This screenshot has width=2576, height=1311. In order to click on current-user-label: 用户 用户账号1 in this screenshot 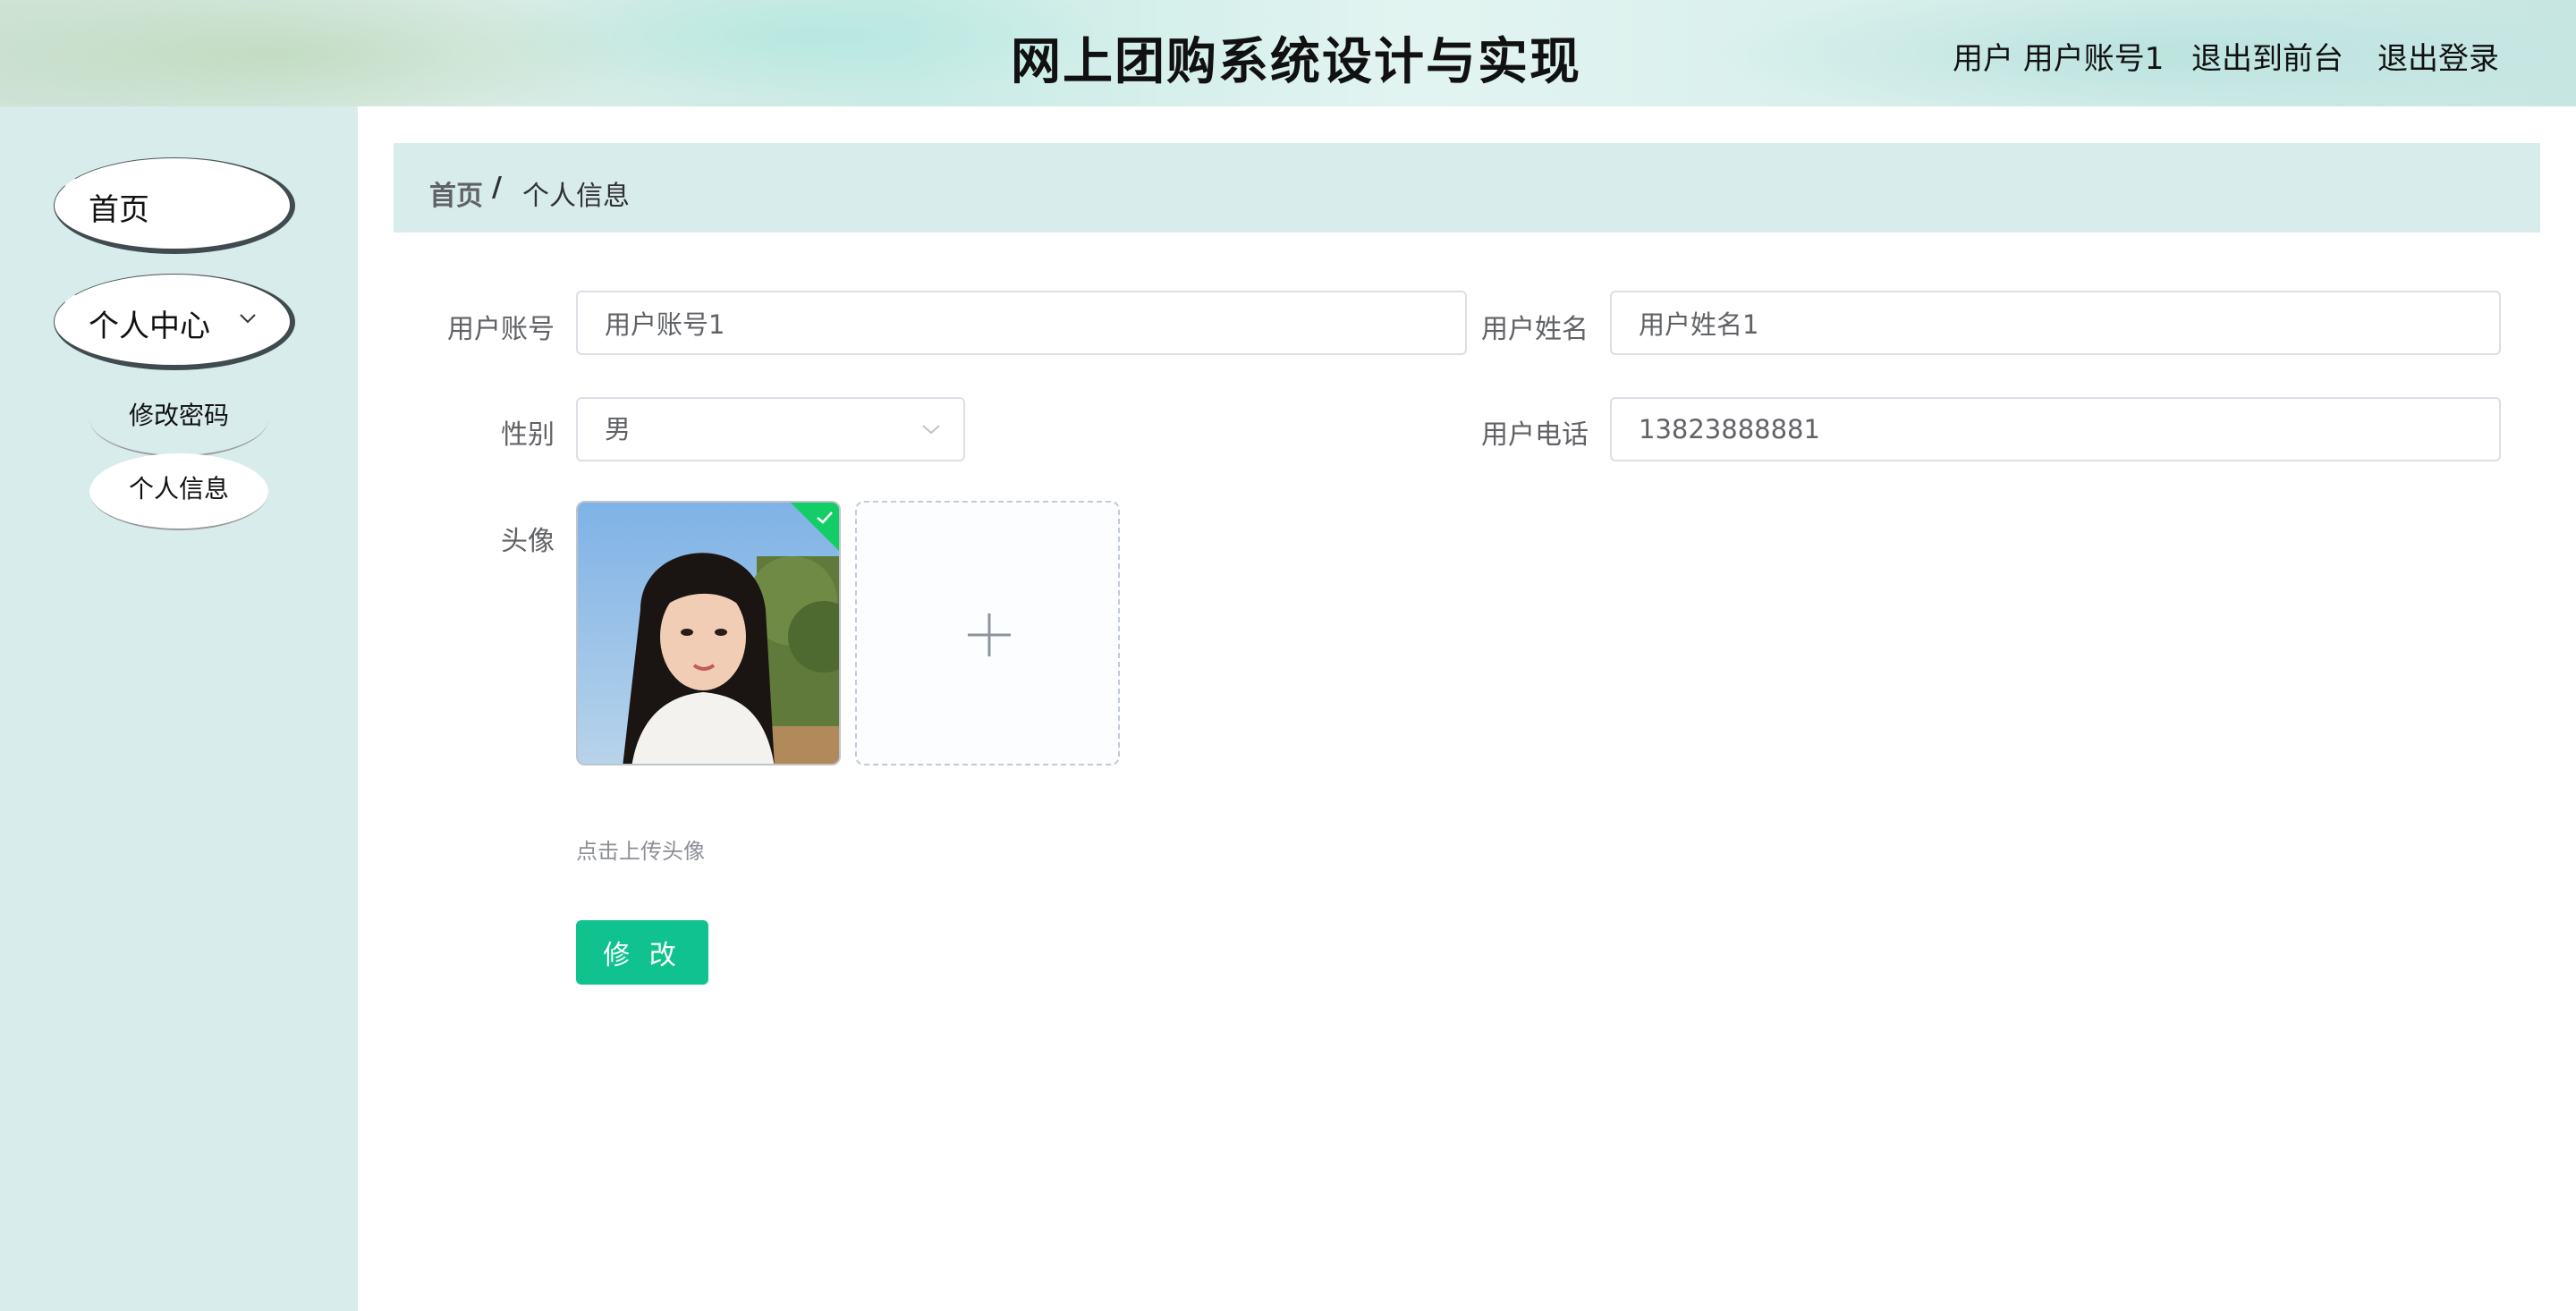, I will do `click(2059, 59)`.